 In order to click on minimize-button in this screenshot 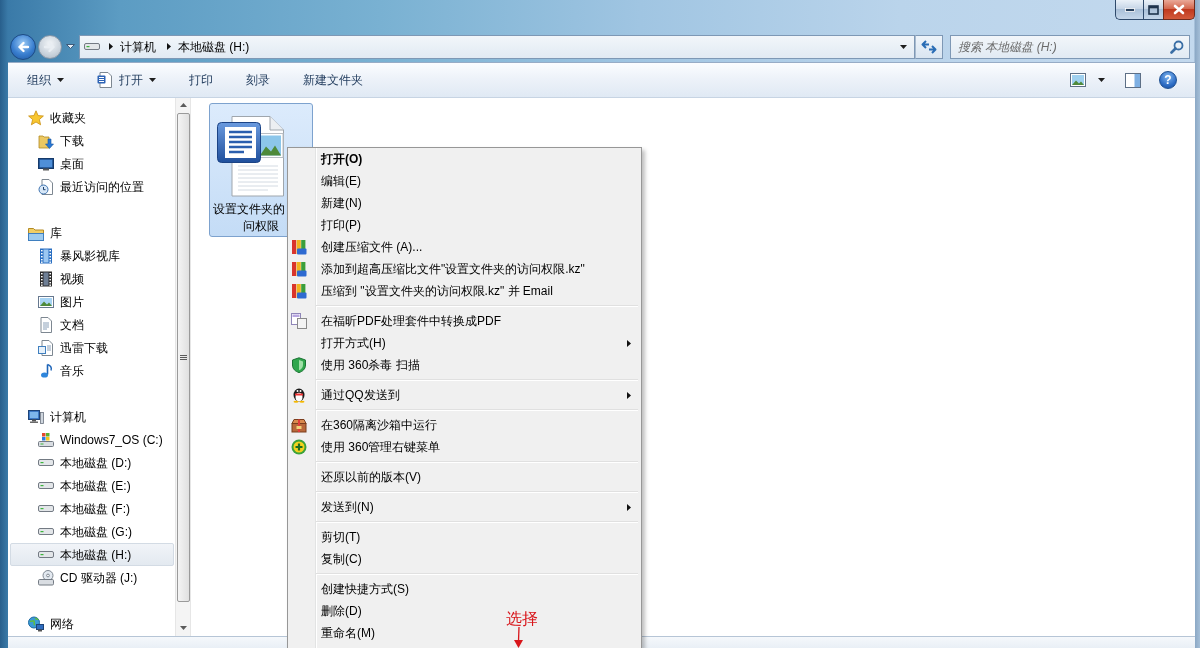, I will do `click(1129, 10)`.